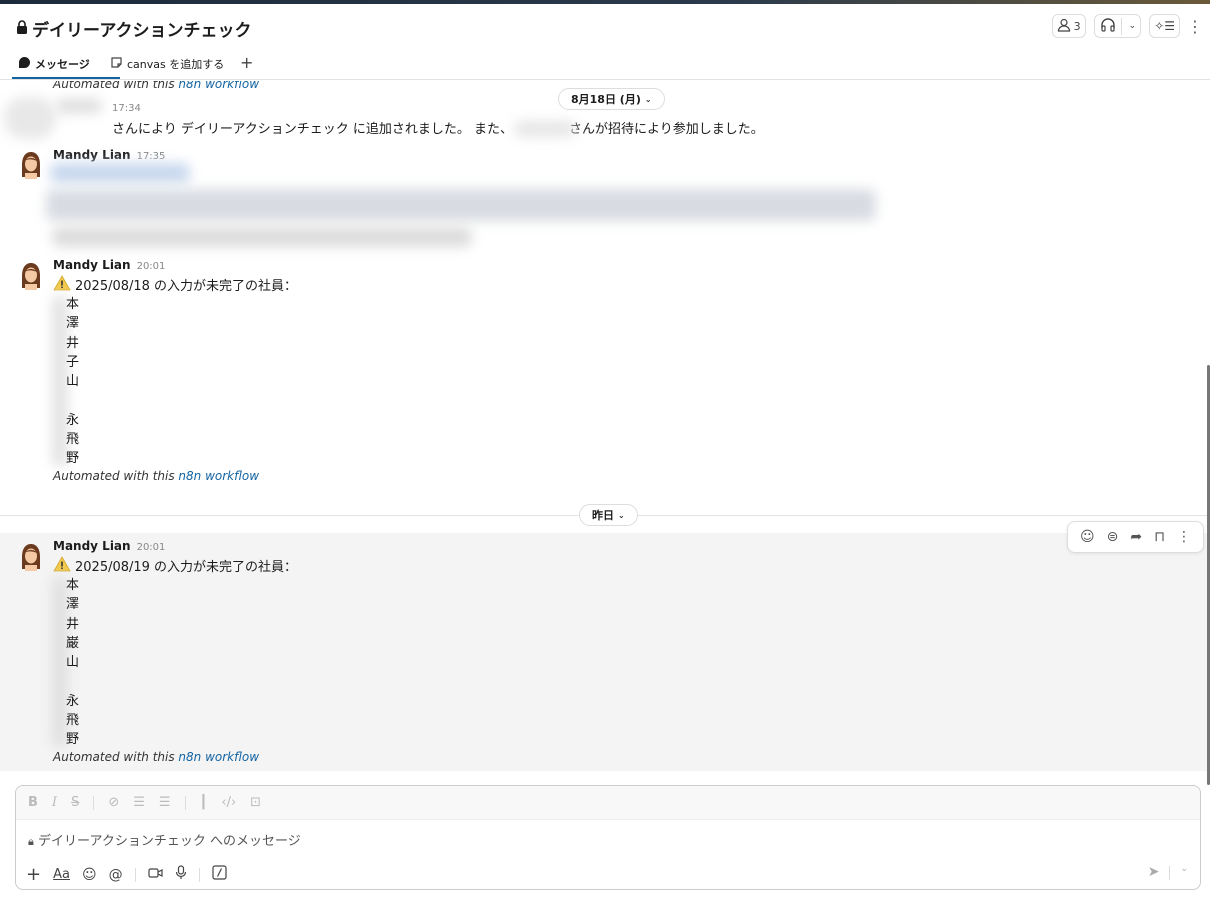 This screenshot has width=1210, height=901. I want to click on bold-icon: B, so click(33, 802).